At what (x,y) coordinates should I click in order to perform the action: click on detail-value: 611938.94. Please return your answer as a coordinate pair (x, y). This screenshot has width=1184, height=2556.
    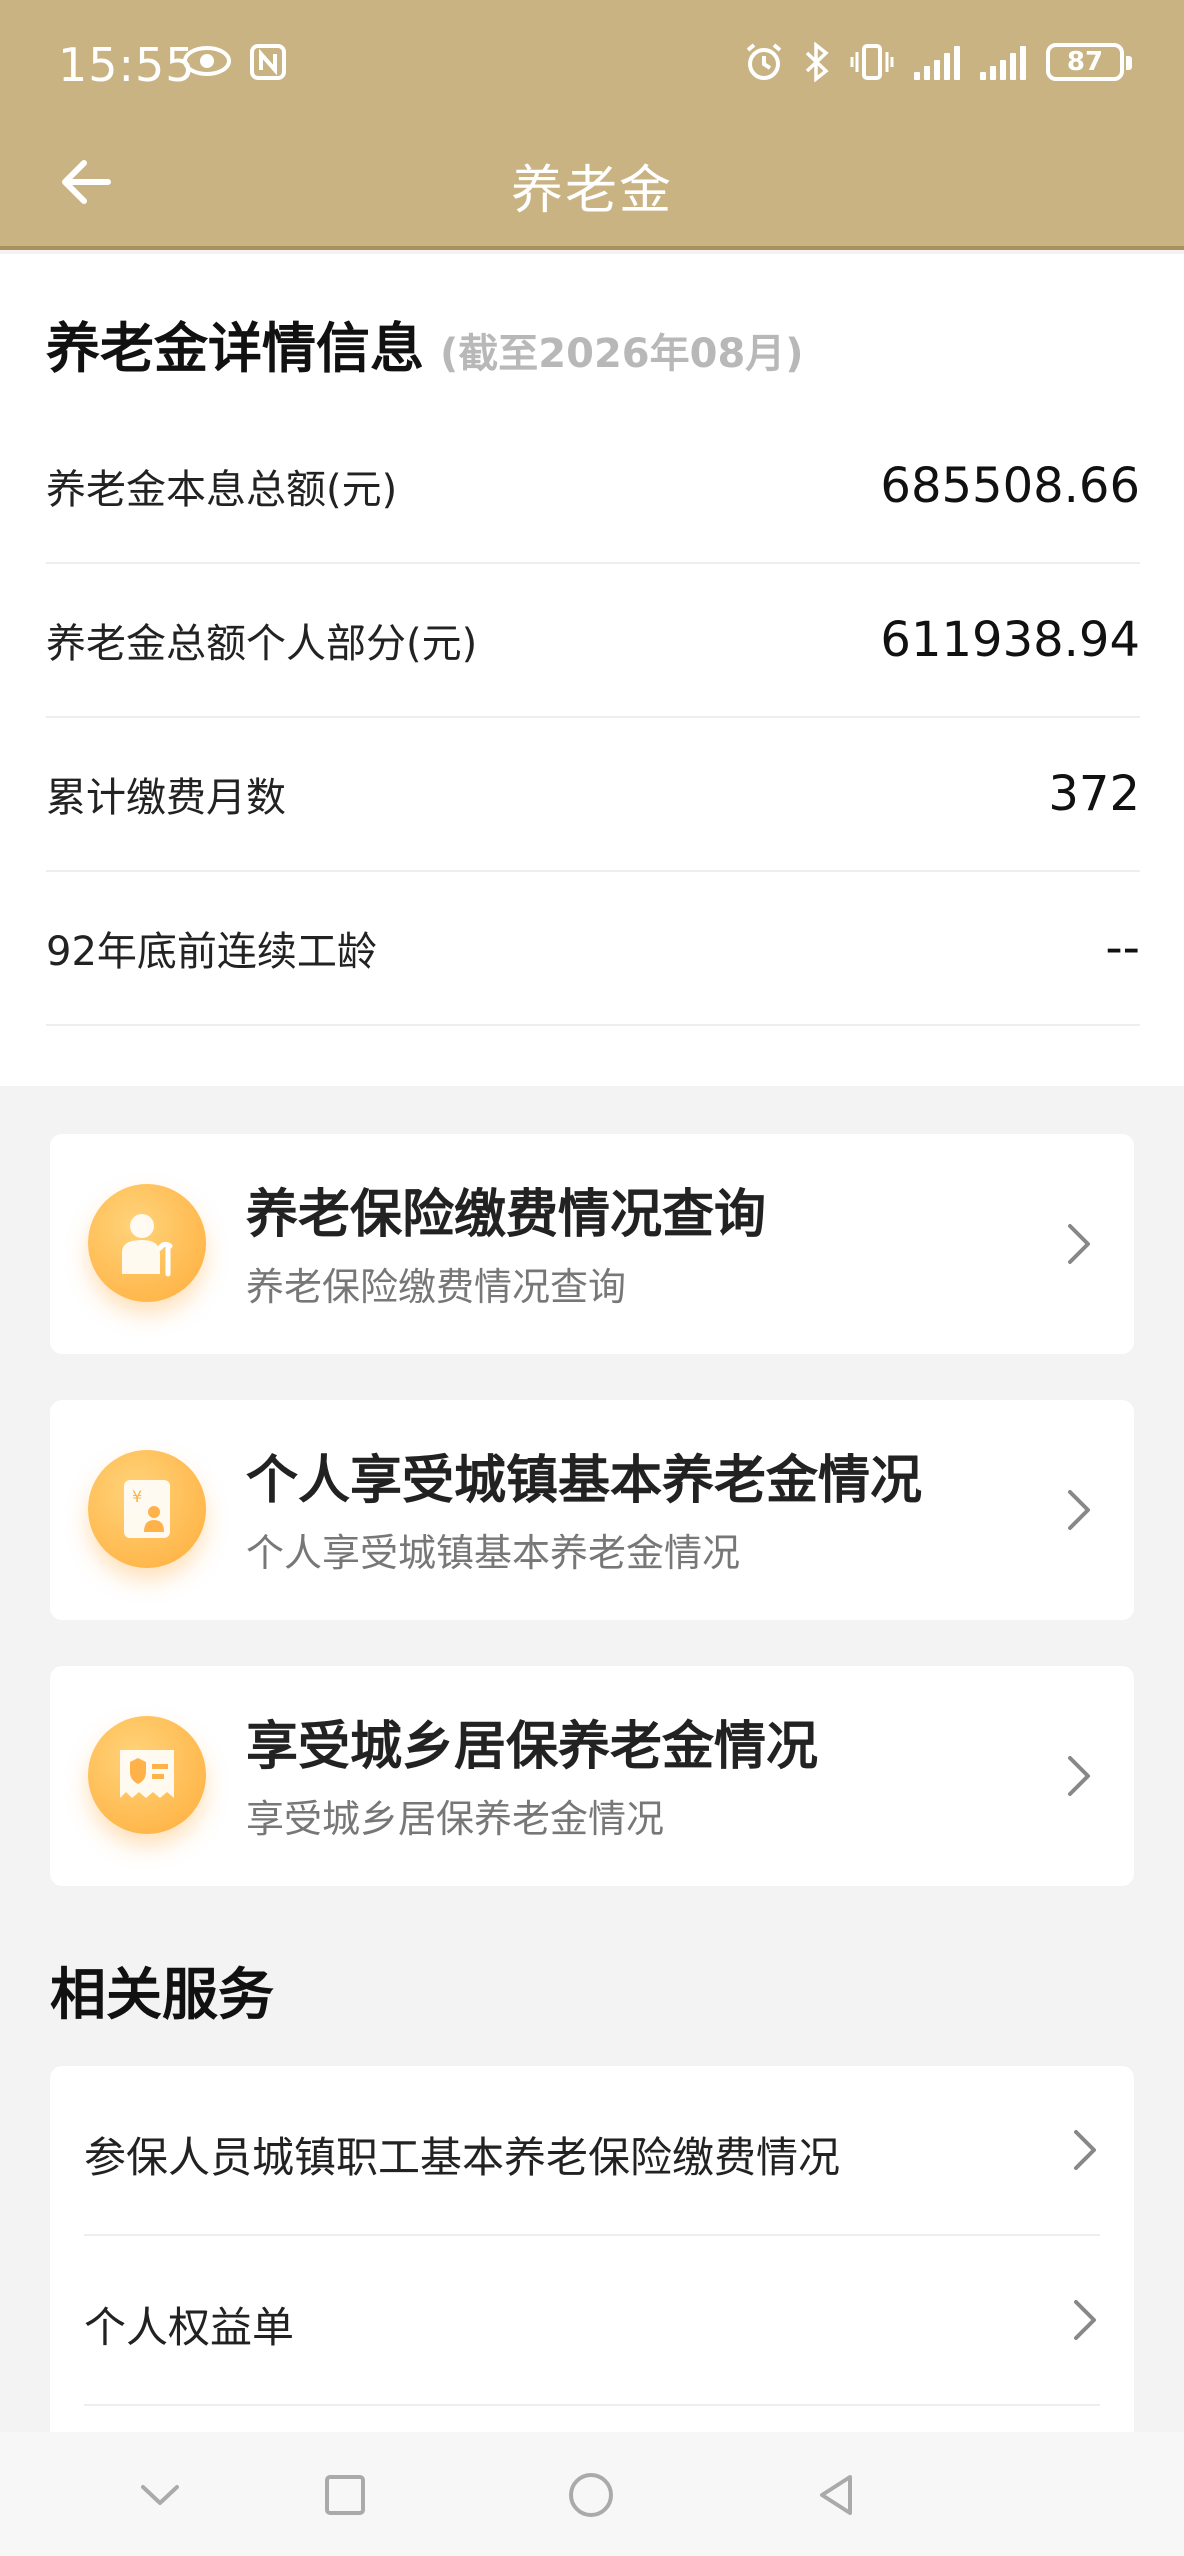
    Looking at the image, I should click on (1010, 640).